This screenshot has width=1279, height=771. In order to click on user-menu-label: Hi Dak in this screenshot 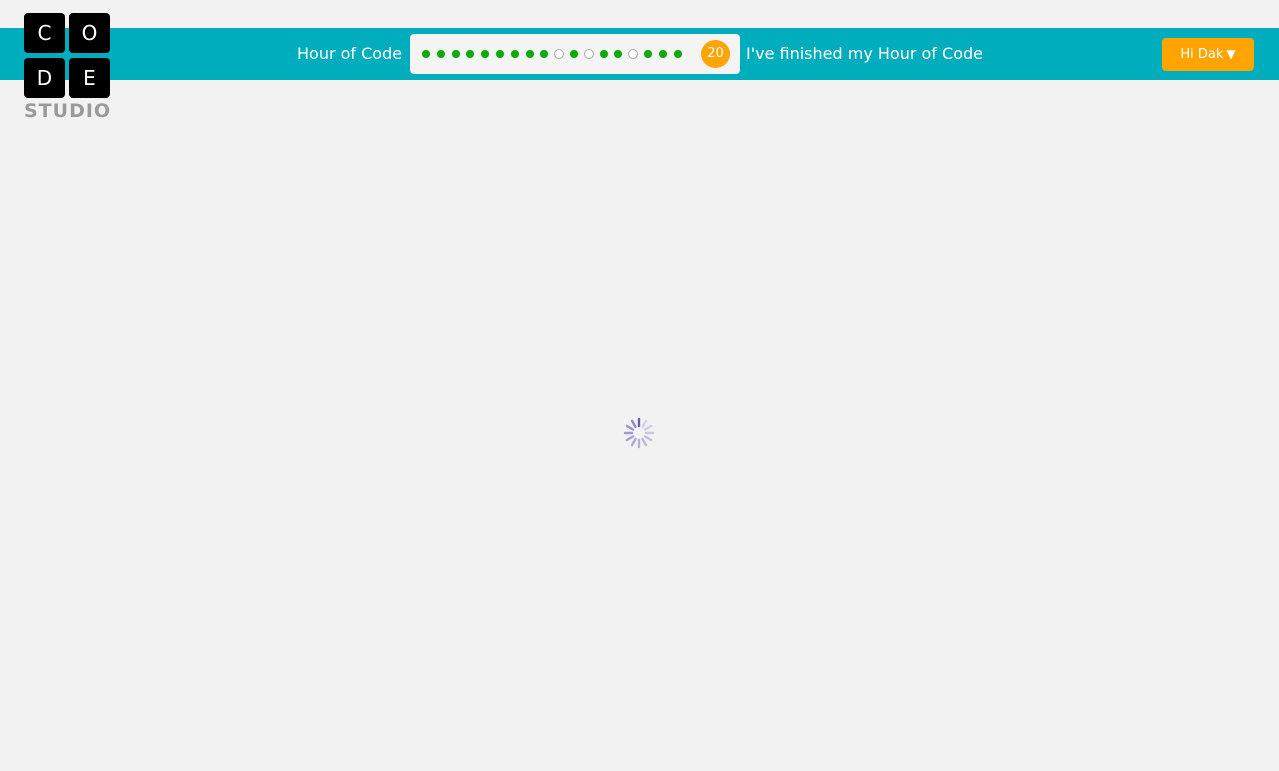, I will do `click(1202, 54)`.